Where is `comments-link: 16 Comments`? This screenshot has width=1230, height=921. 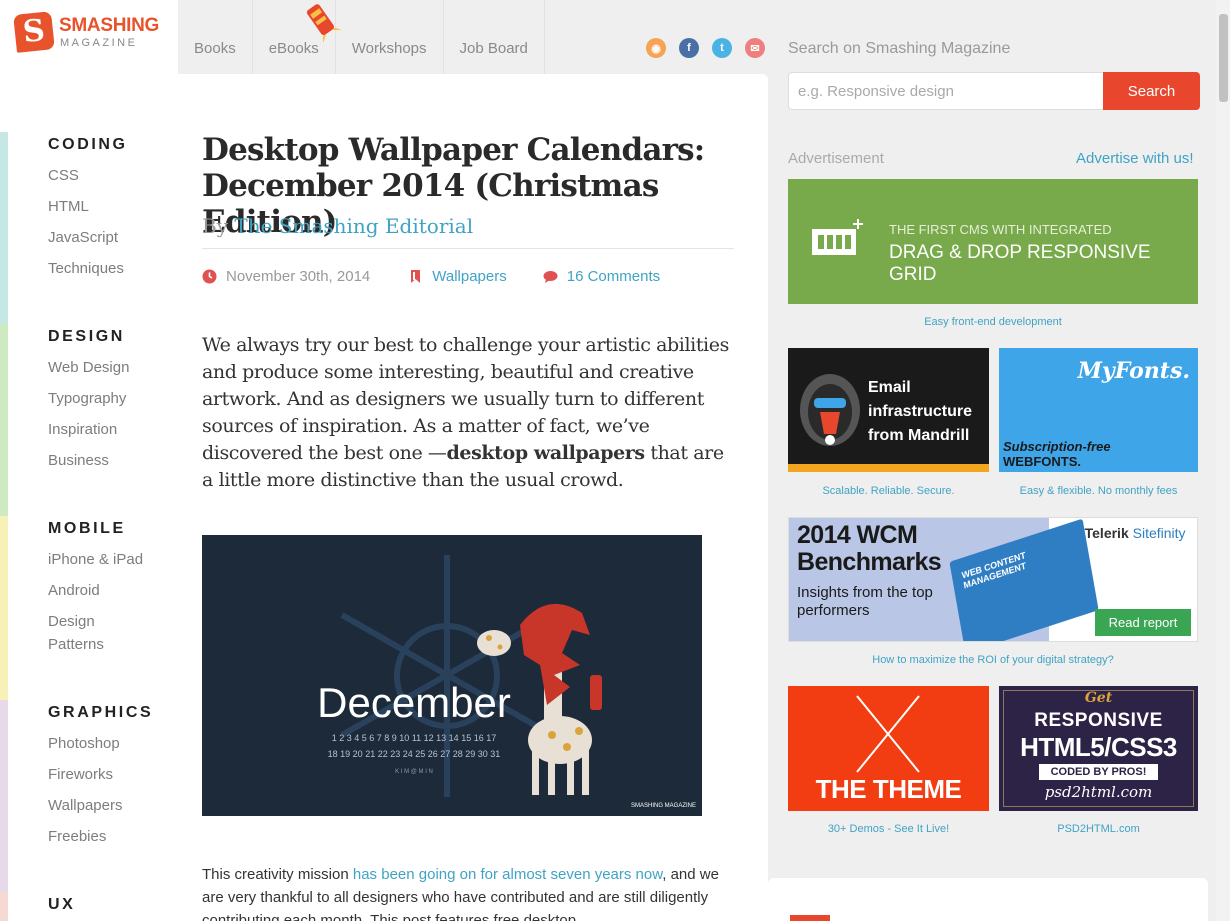
comments-link: 16 Comments is located at coordinates (613, 276).